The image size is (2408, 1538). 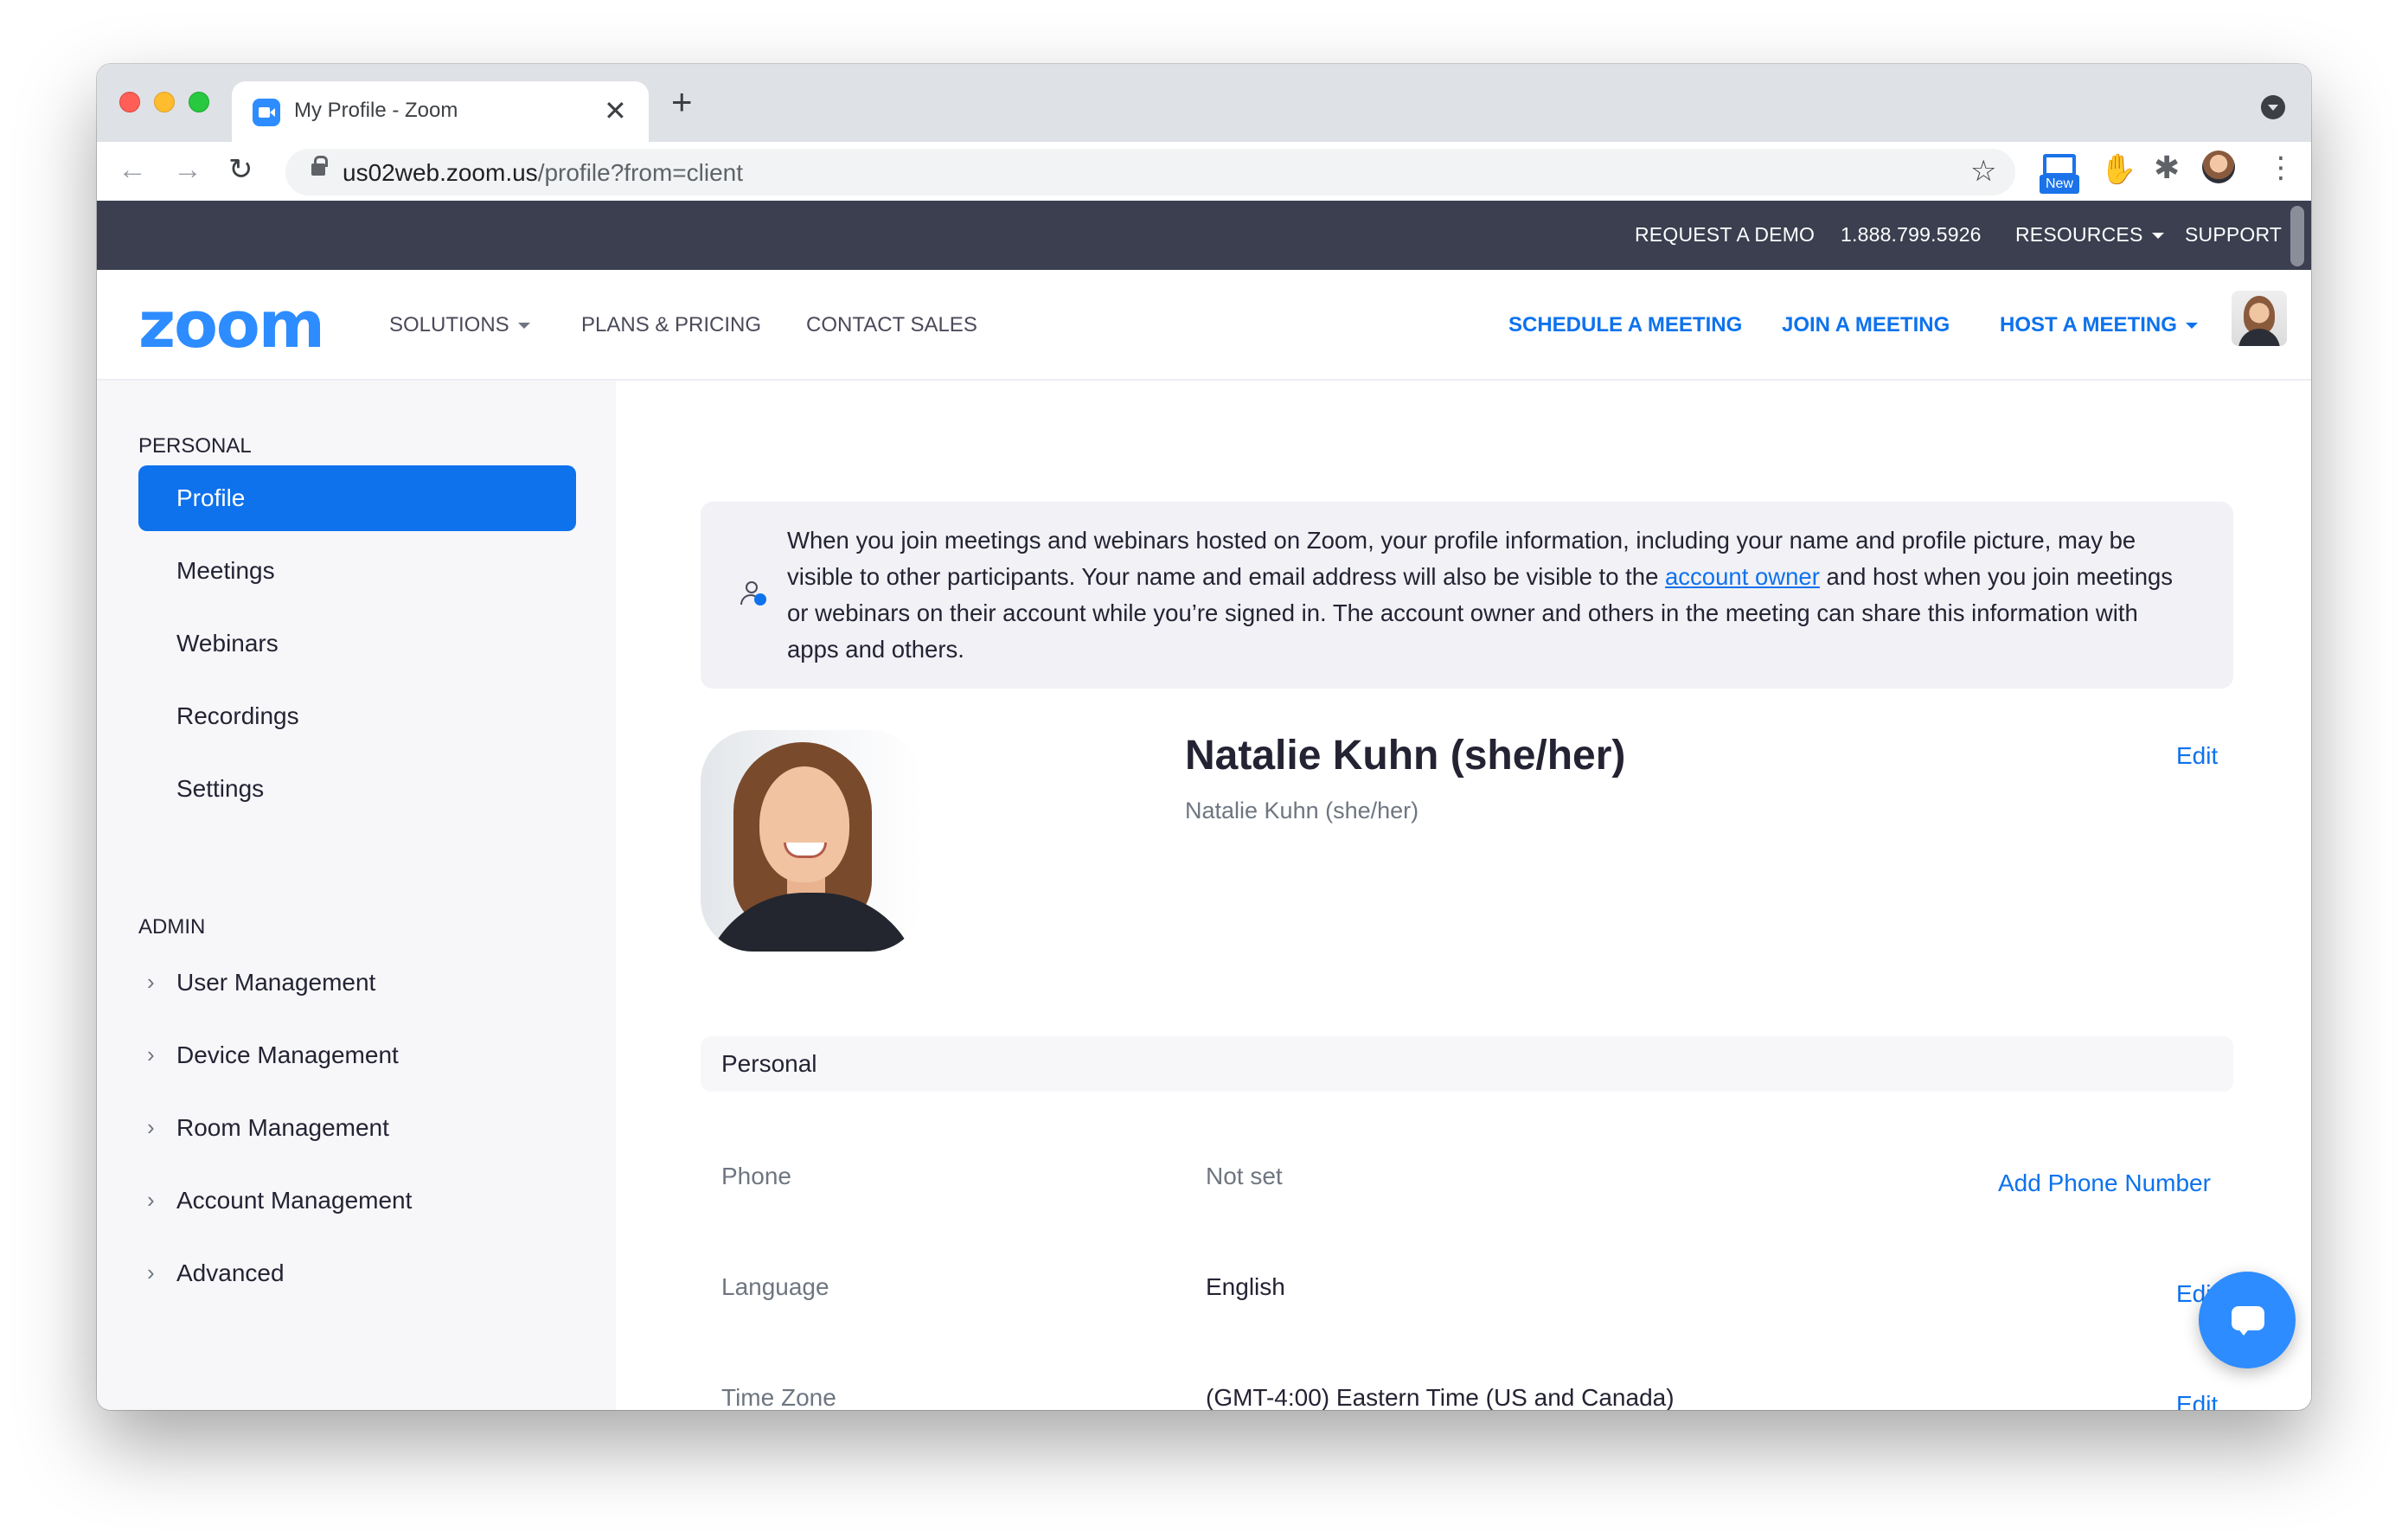 What do you see at coordinates (2273, 107) in the screenshot?
I see `tab-search-icon` at bounding box center [2273, 107].